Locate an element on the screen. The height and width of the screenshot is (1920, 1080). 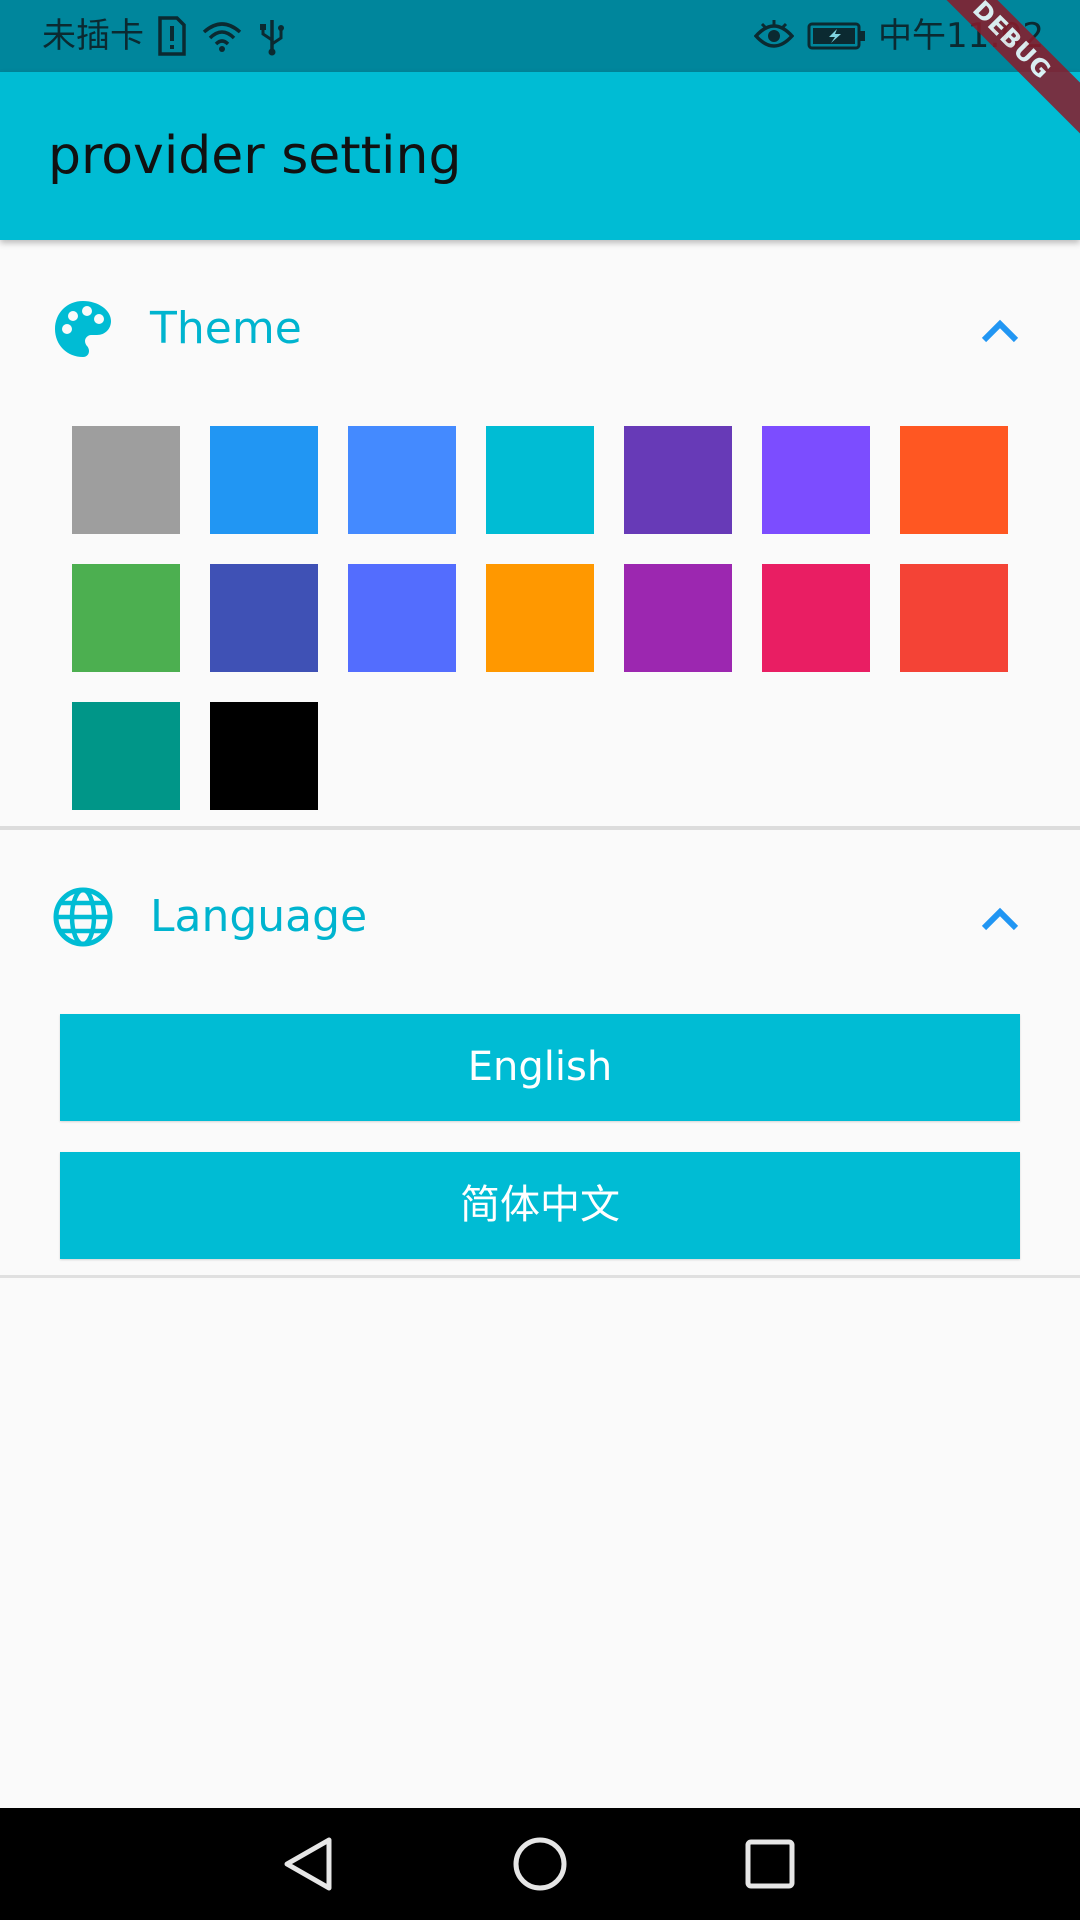
wifi-icon is located at coordinates (222, 36).